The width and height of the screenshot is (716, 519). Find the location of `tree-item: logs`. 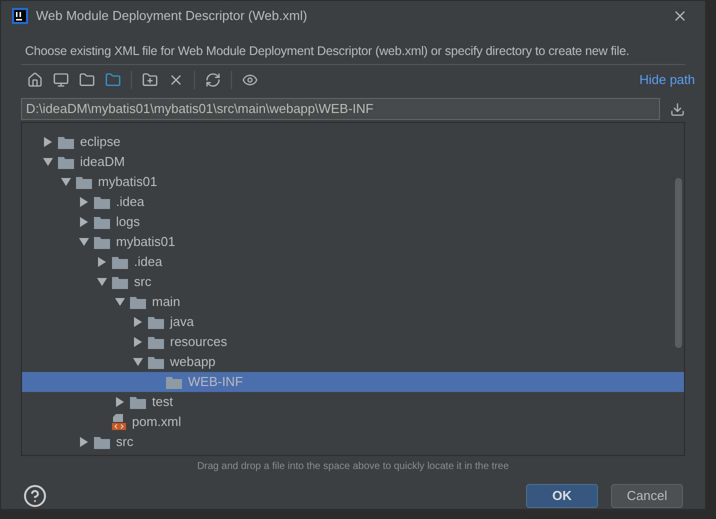

tree-item: logs is located at coordinates (353, 222).